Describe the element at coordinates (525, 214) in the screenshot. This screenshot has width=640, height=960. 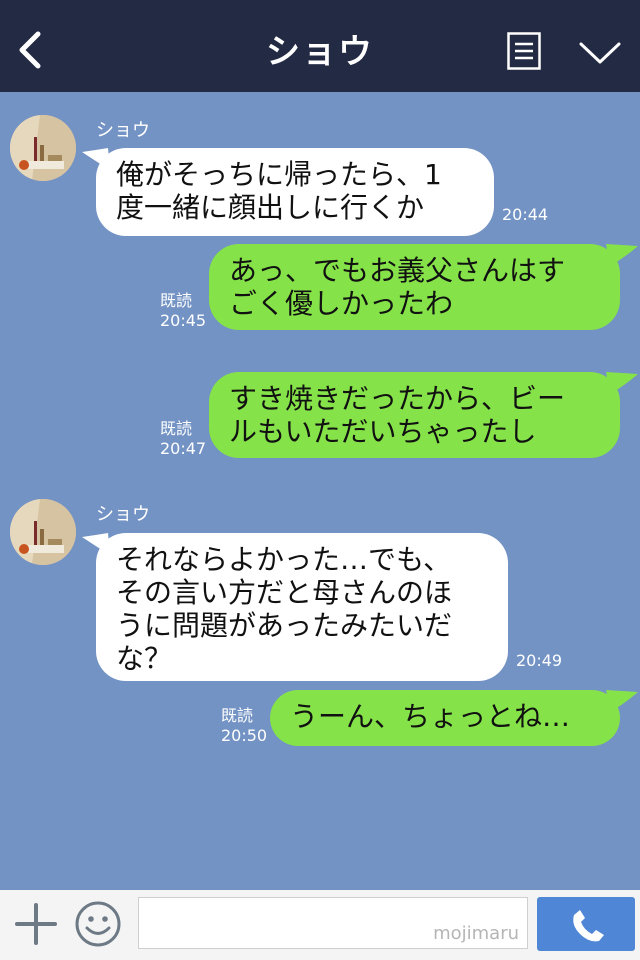
I see `message-time: 20:44` at that location.